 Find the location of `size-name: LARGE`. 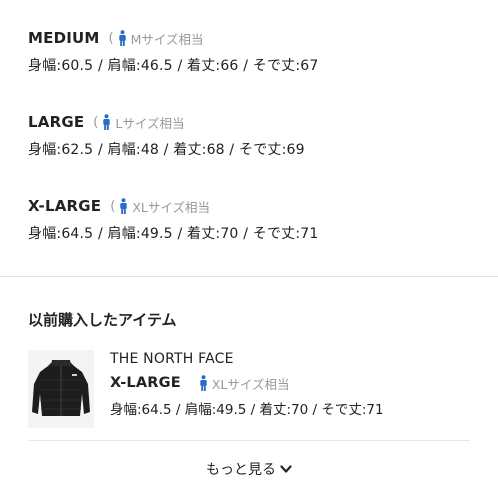

size-name: LARGE is located at coordinates (56, 122).